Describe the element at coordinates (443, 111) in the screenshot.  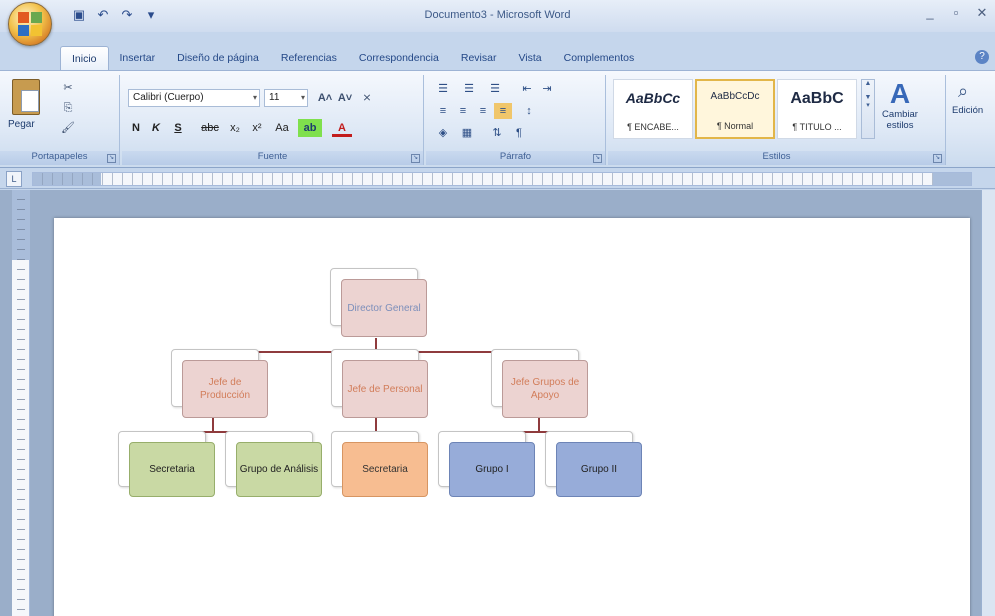
I see `align-left-icon: ≡` at that location.